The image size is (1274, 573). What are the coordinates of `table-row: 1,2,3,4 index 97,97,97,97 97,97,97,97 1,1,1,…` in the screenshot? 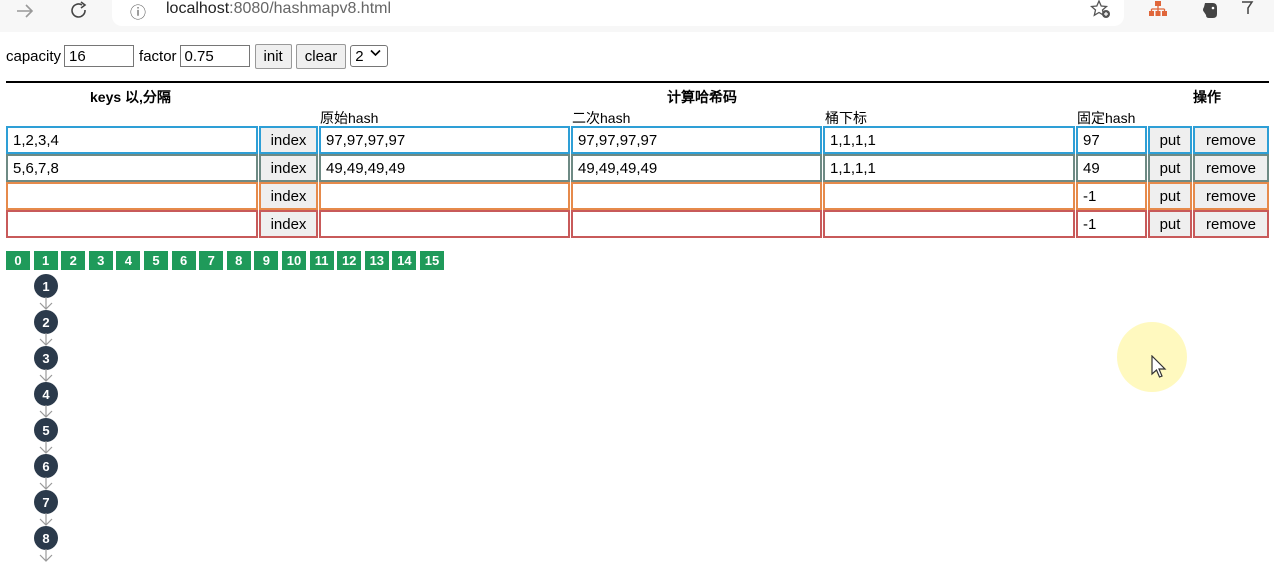 It's located at (637, 140).